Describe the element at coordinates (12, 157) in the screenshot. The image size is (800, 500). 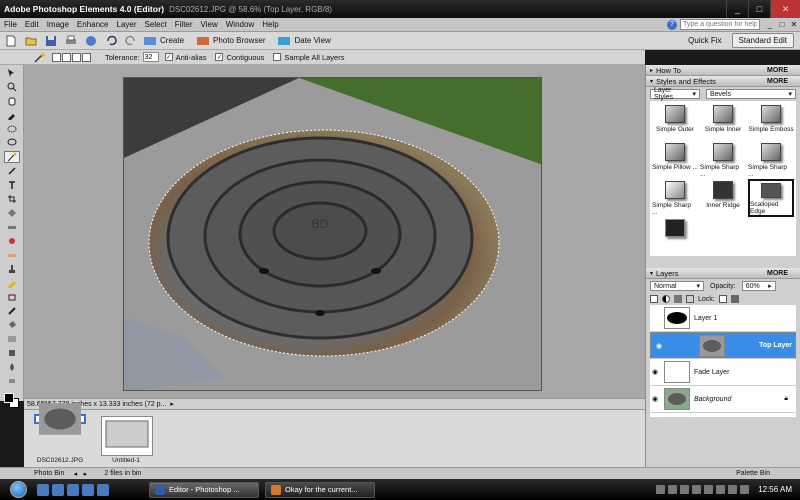
I see `magic-wand-tool` at that location.